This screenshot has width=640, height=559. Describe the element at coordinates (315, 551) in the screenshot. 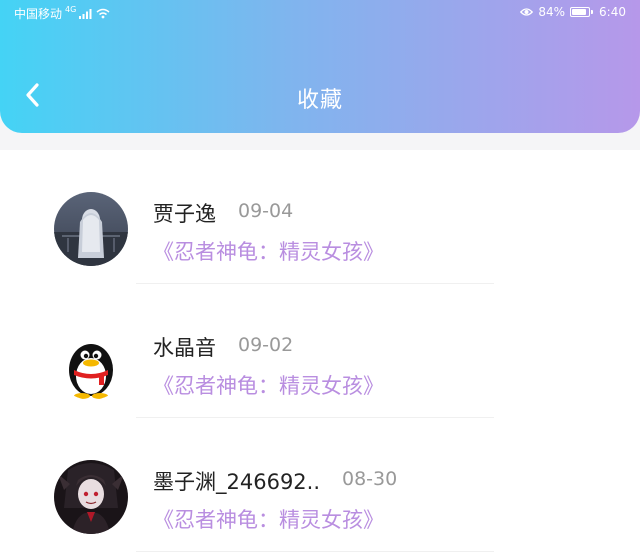

I see `divider` at that location.